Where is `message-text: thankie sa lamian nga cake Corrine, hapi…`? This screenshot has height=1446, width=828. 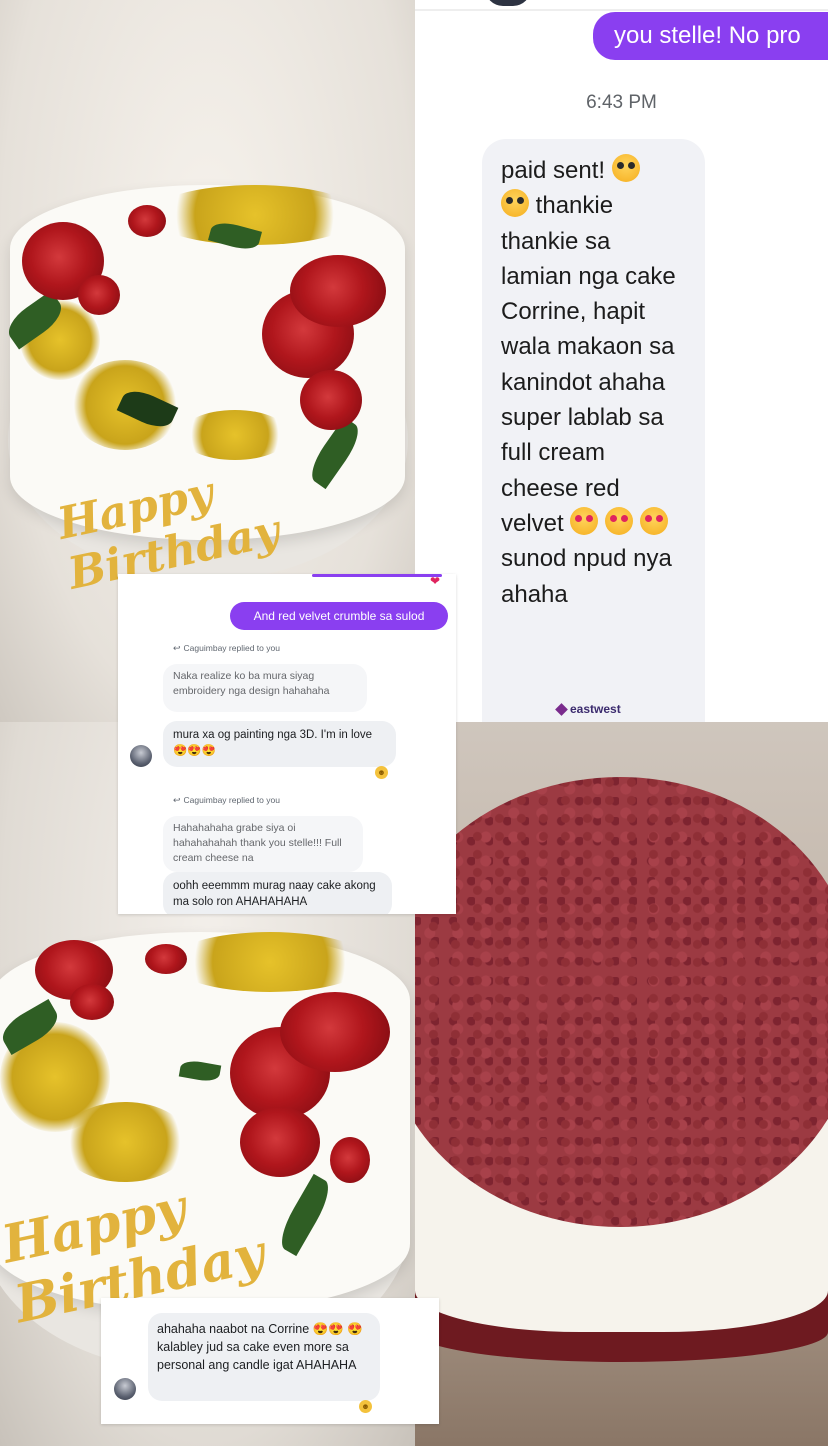
message-text: thankie sa lamian nga cake Corrine, hapi… is located at coordinates (588, 382).